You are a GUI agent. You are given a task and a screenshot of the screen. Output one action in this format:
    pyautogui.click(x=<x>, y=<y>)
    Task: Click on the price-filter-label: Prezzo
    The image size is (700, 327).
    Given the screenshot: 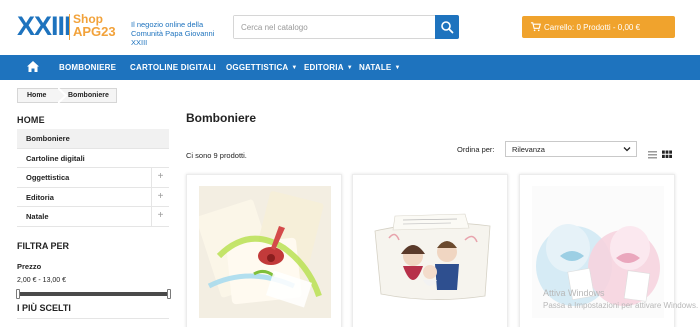 What is the action you would take?
    pyautogui.click(x=29, y=266)
    